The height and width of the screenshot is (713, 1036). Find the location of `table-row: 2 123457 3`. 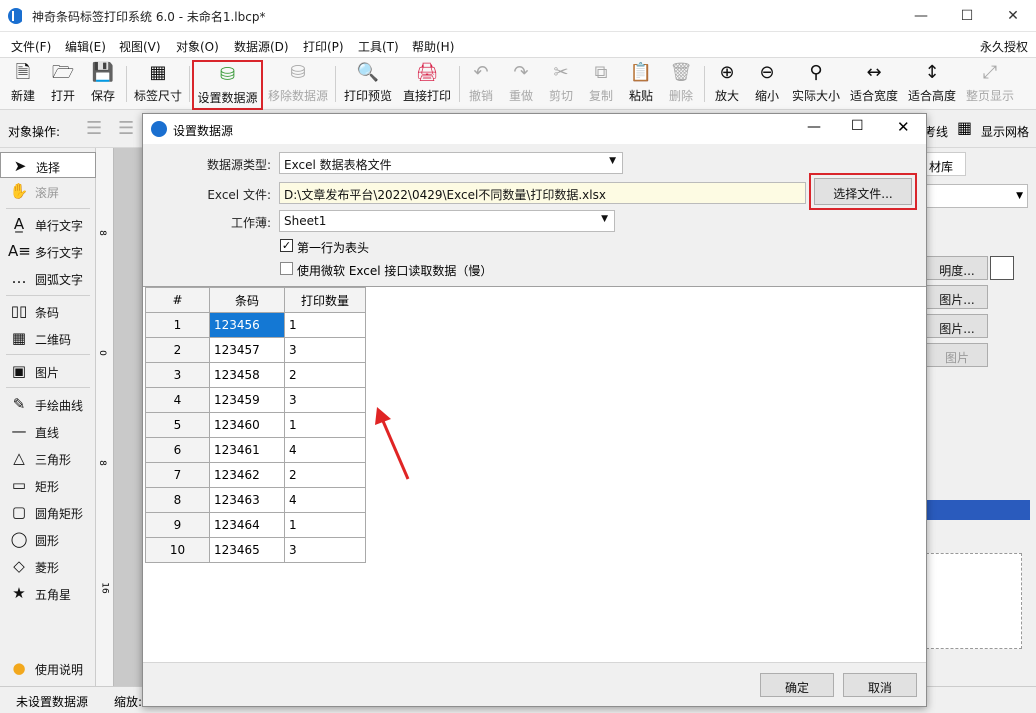

table-row: 2 123457 3 is located at coordinates (255, 350).